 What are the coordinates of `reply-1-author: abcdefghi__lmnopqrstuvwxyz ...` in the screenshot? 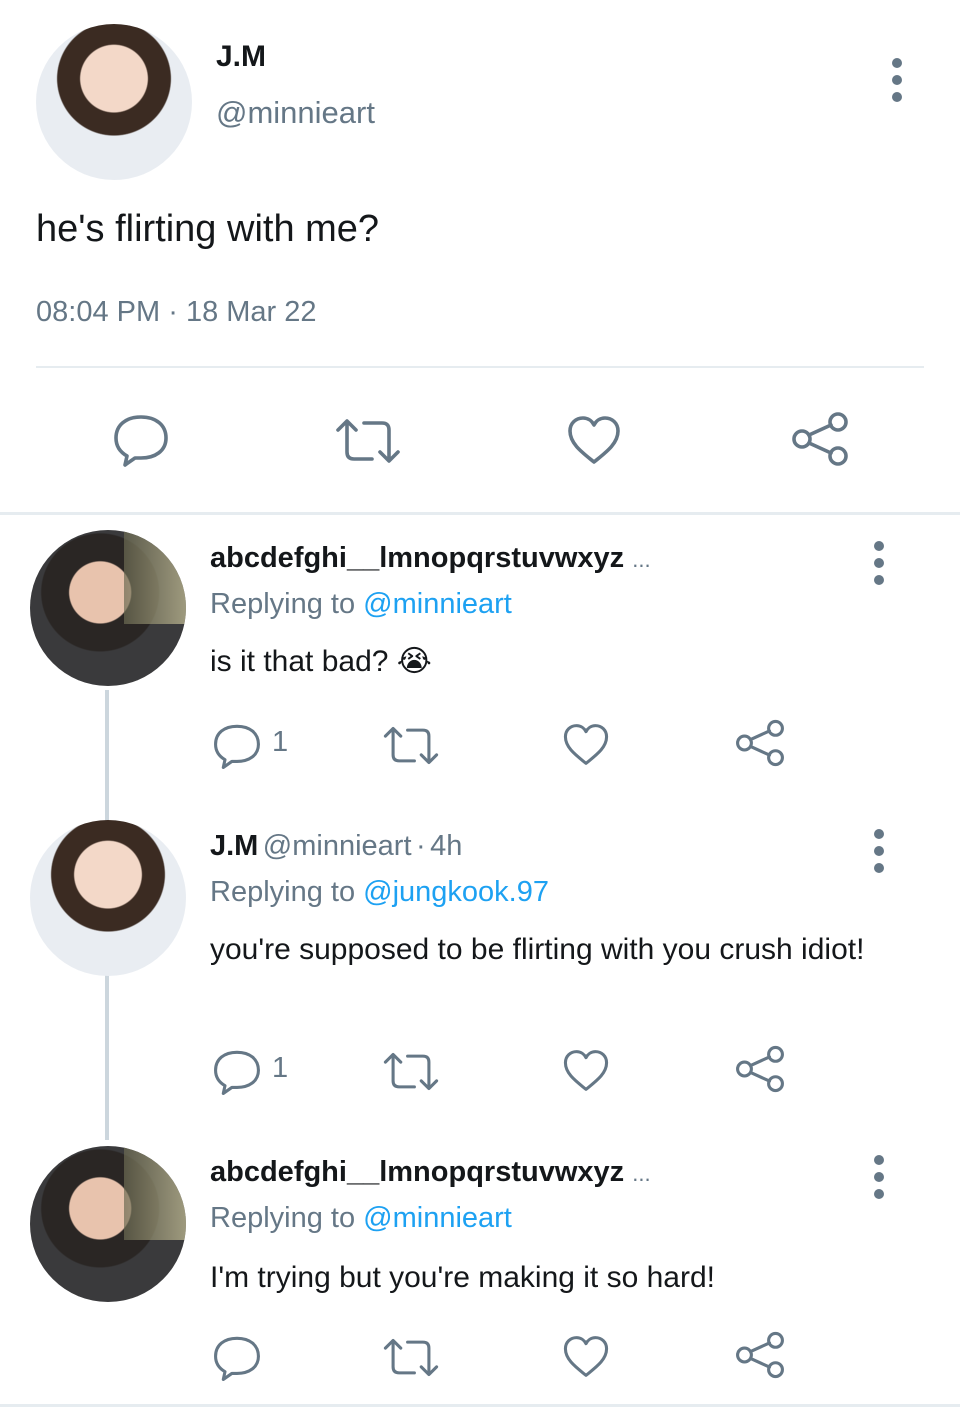 It's located at (430, 558).